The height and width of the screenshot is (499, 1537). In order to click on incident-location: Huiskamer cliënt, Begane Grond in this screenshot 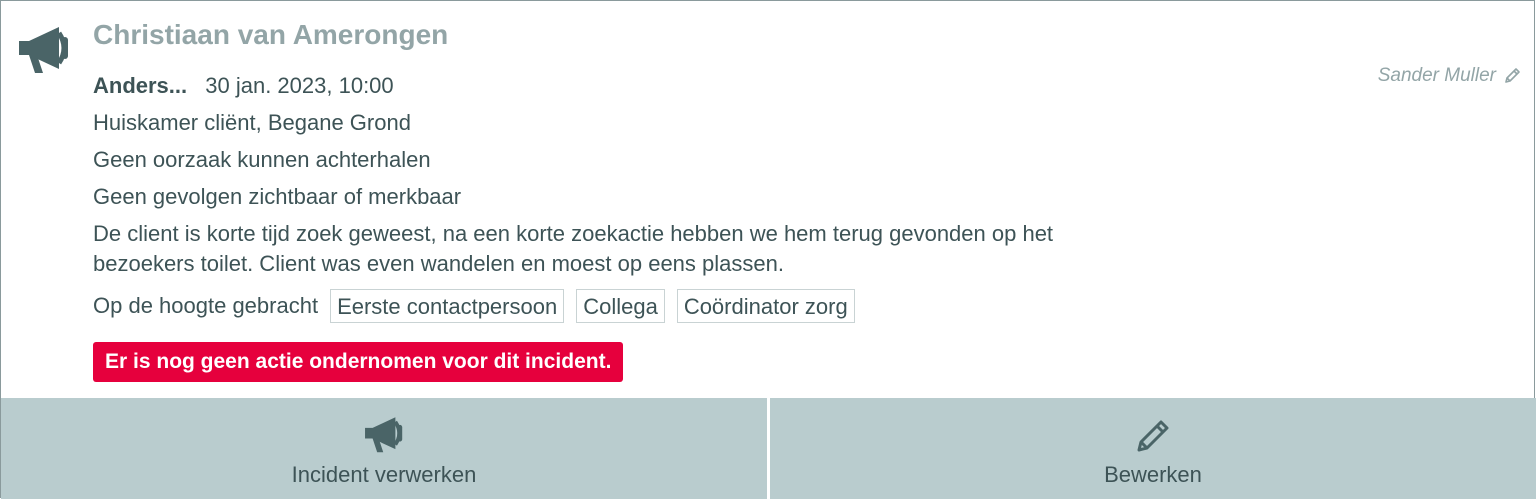, I will do `click(252, 122)`.